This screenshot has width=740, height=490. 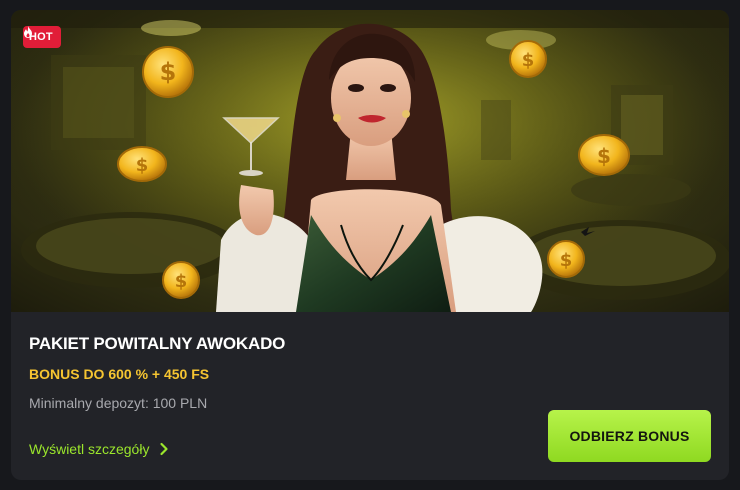 I want to click on view-details-link: Wyświetl szczegóły, so click(x=99, y=449).